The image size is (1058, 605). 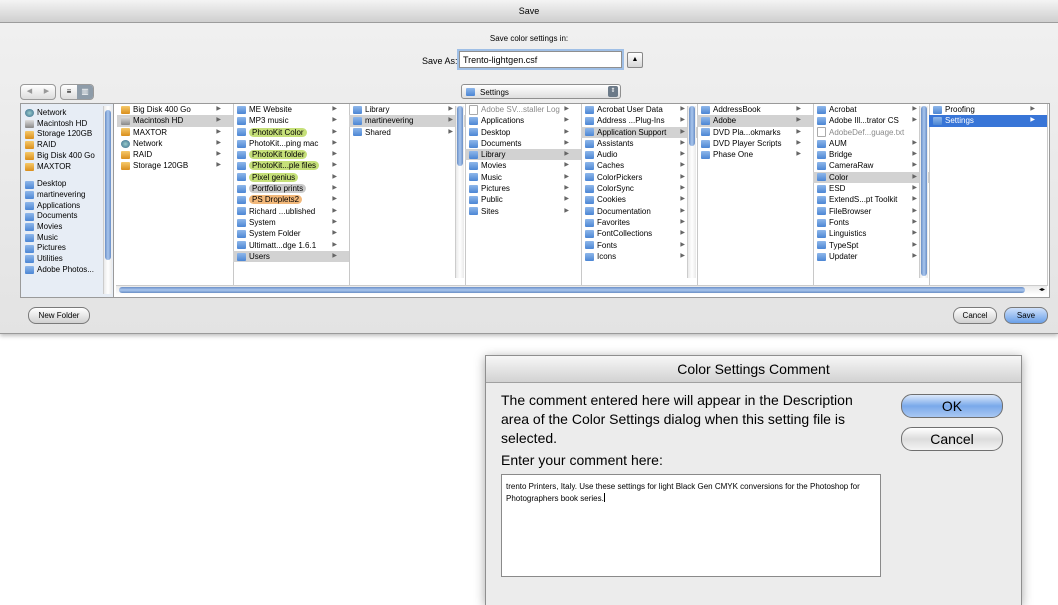 I want to click on browser-item: System Folder ▶, so click(x=291, y=233).